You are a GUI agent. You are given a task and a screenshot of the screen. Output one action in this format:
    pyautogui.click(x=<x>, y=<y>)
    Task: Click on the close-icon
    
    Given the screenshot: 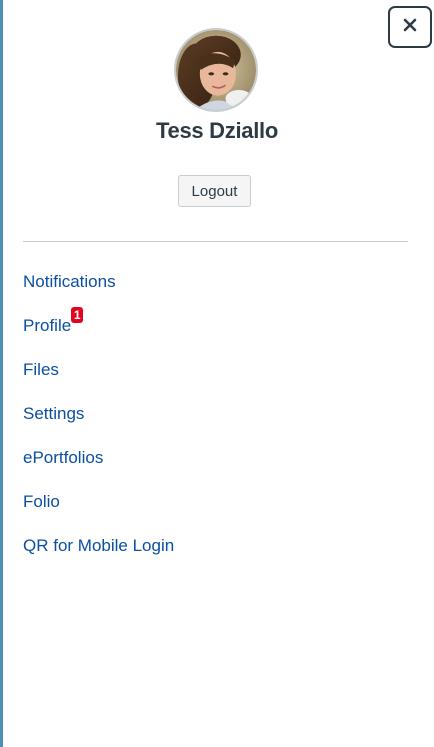 What is the action you would take?
    pyautogui.click(x=410, y=27)
    